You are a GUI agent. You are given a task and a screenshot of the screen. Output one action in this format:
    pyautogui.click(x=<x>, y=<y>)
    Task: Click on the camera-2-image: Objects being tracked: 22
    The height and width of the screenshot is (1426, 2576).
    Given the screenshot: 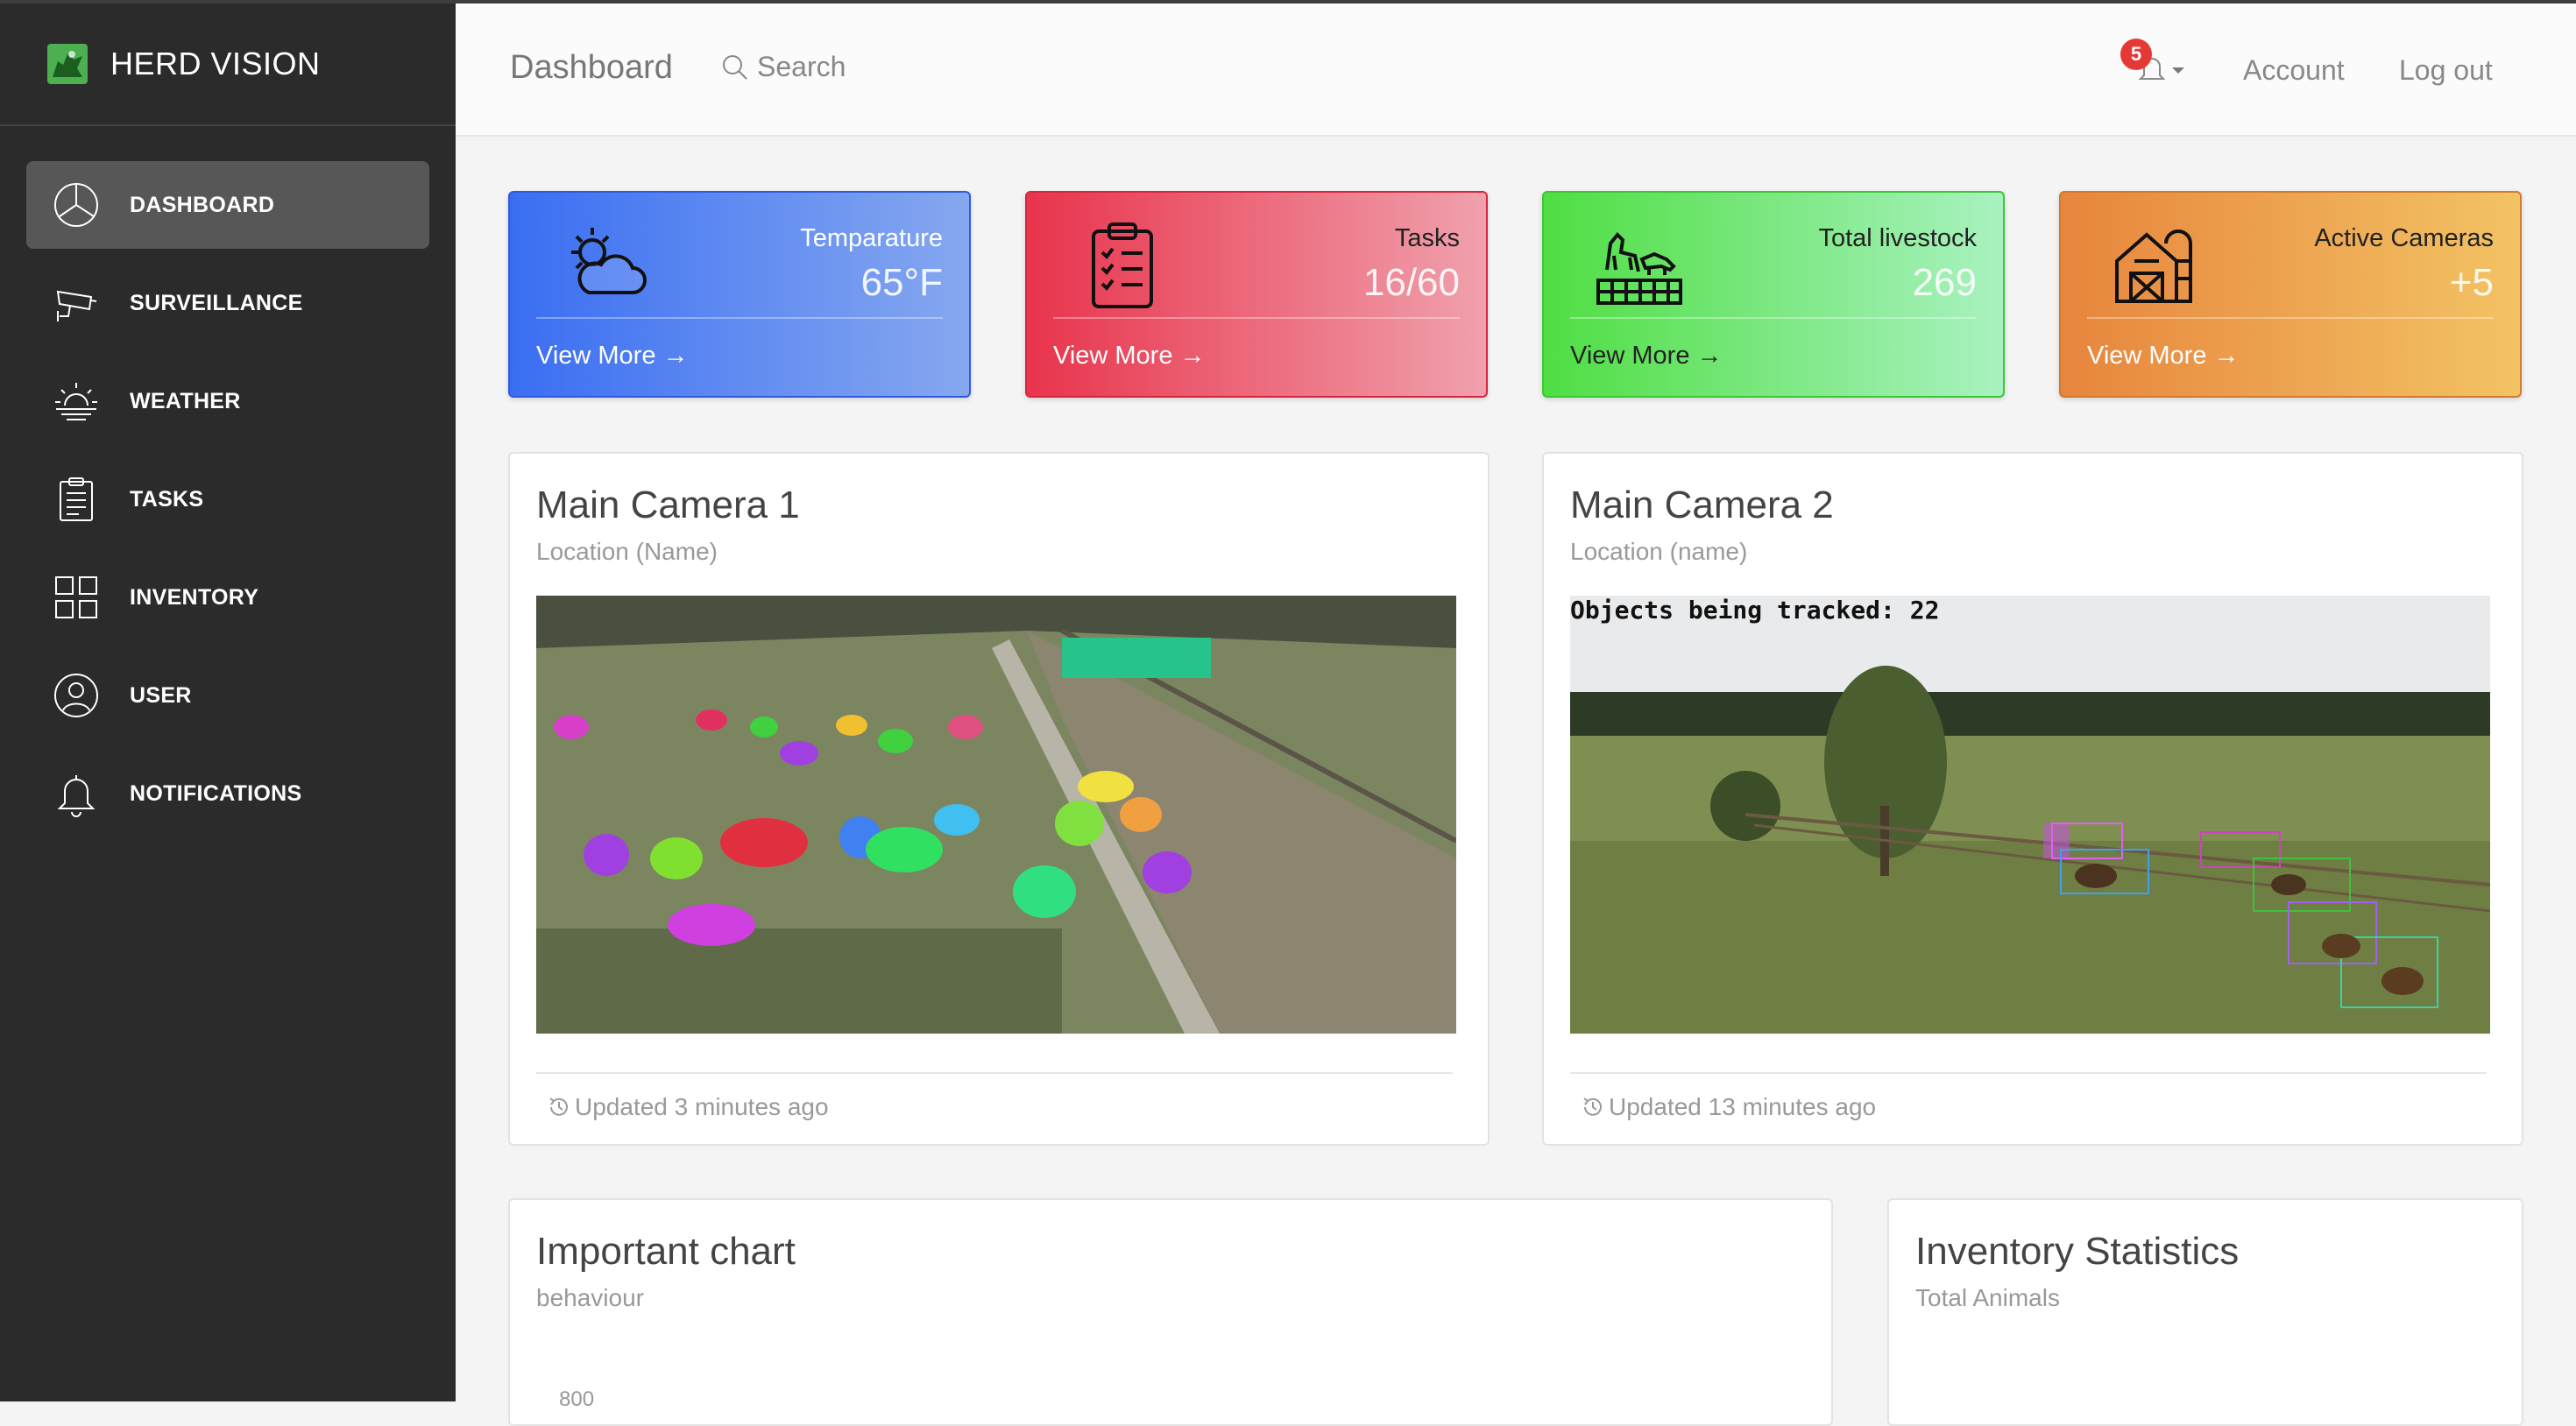 What is the action you would take?
    pyautogui.click(x=2030, y=815)
    